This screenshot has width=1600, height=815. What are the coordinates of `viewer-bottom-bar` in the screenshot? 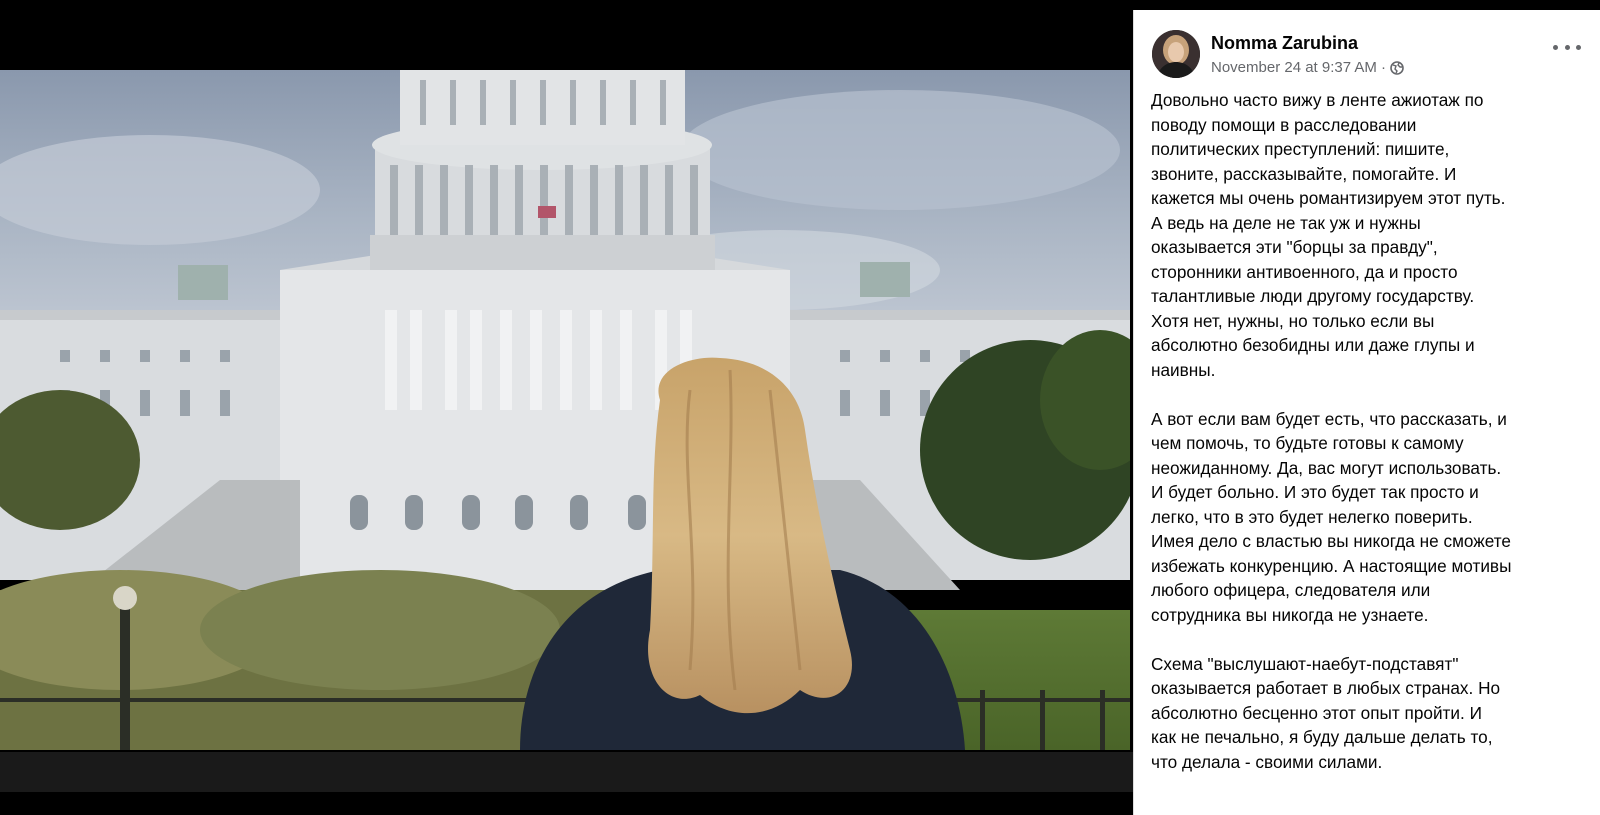 It's located at (566, 772).